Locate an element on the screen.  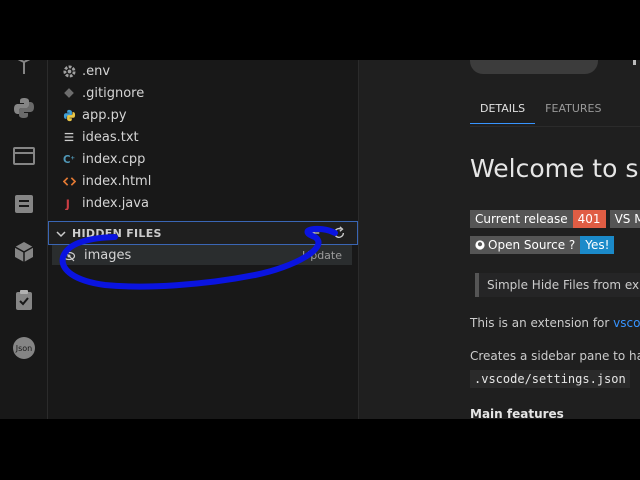
file-name: ideas.txt is located at coordinates (110, 137).